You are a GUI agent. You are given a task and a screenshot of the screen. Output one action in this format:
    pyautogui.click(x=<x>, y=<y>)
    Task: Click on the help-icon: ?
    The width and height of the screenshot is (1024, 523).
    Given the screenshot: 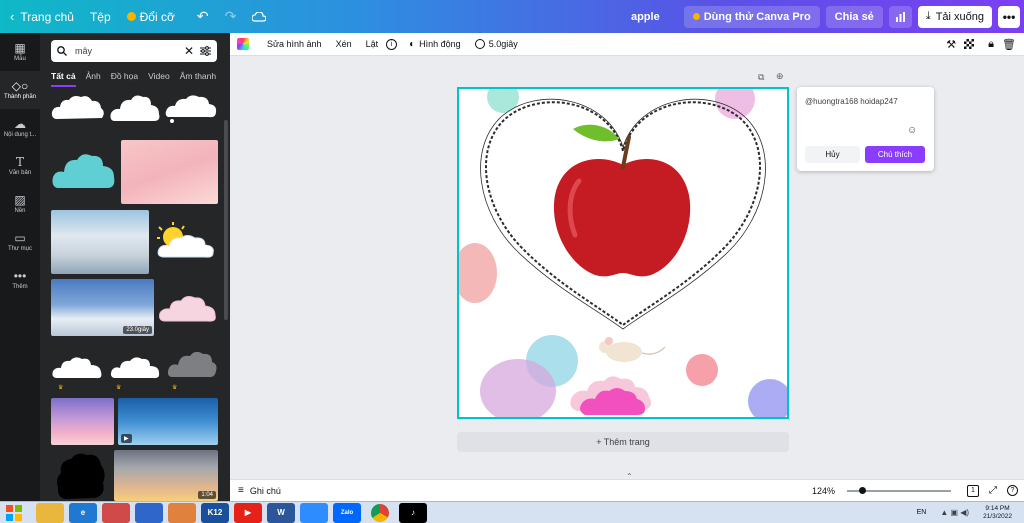 What is the action you would take?
    pyautogui.click(x=1012, y=490)
    